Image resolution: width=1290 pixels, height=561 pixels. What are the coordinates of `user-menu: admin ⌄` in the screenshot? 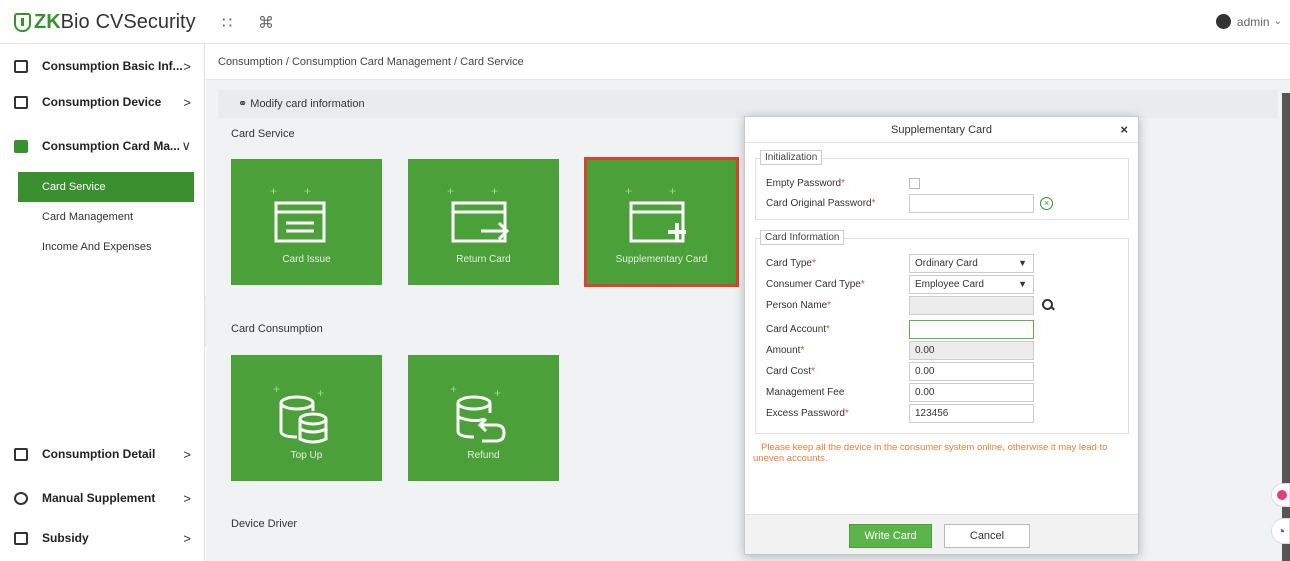 It's located at (1248, 21).